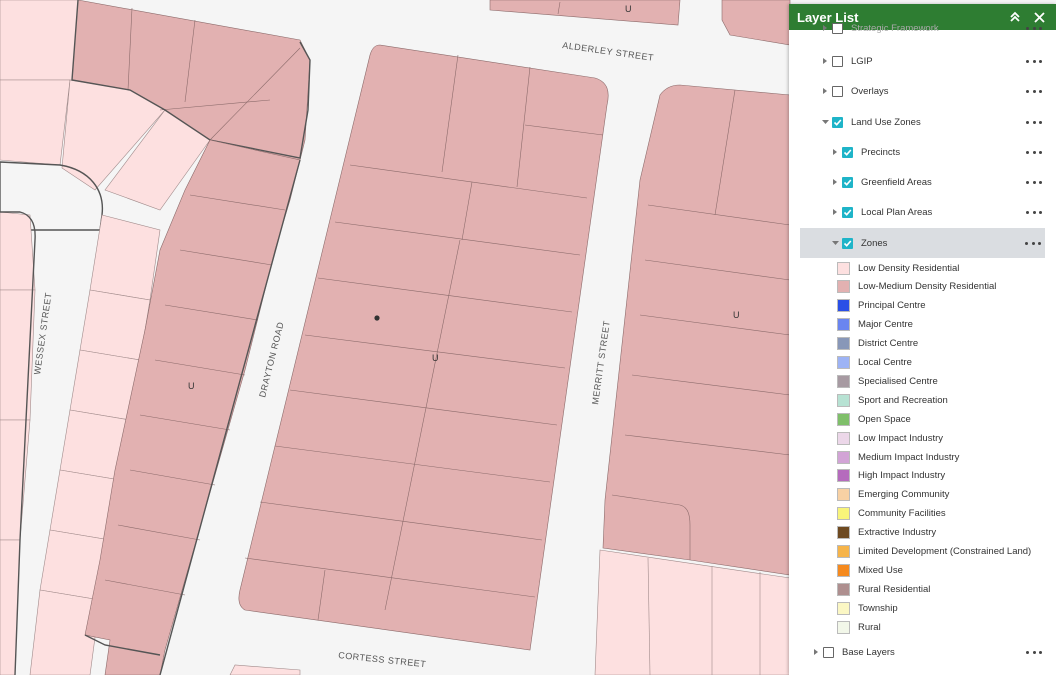 The height and width of the screenshot is (675, 1056). I want to click on legend-item: District Centre, so click(877, 344).